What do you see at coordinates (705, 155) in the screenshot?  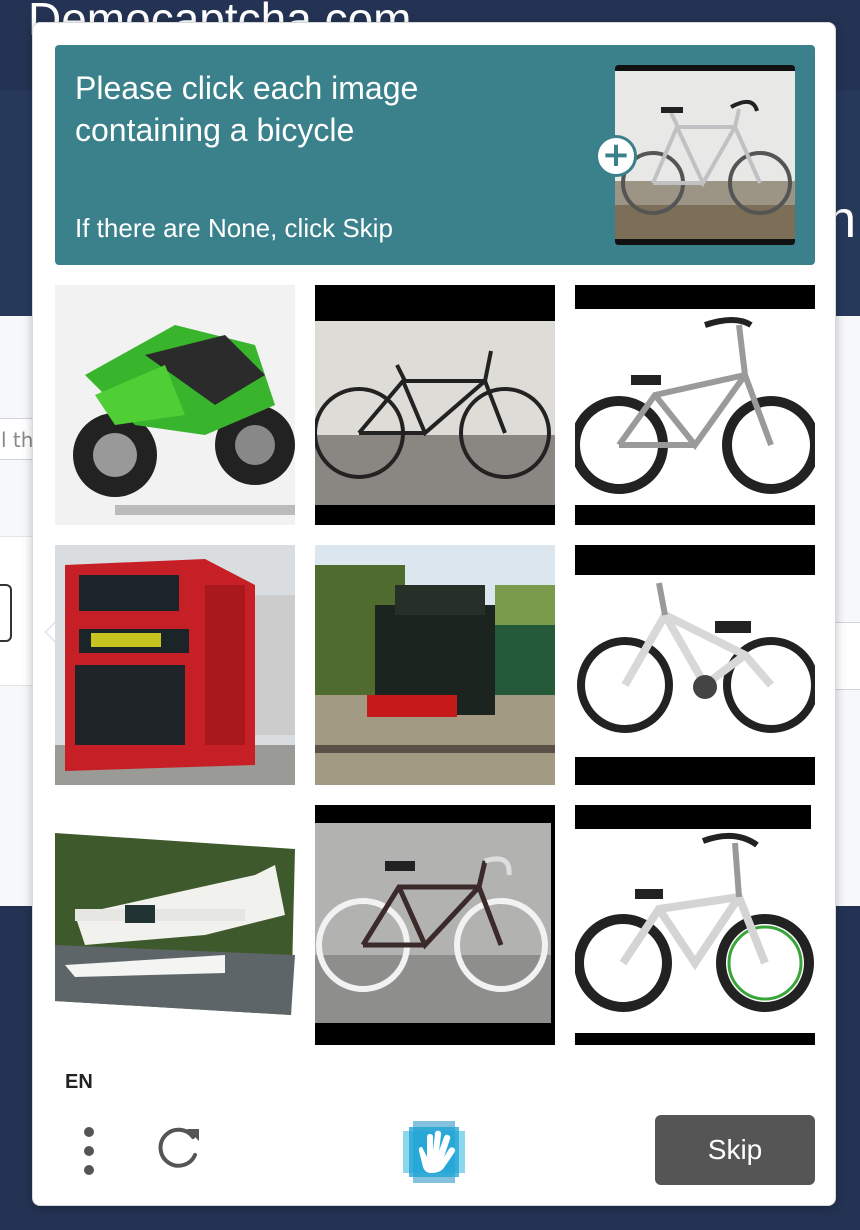 I see `example-image` at bounding box center [705, 155].